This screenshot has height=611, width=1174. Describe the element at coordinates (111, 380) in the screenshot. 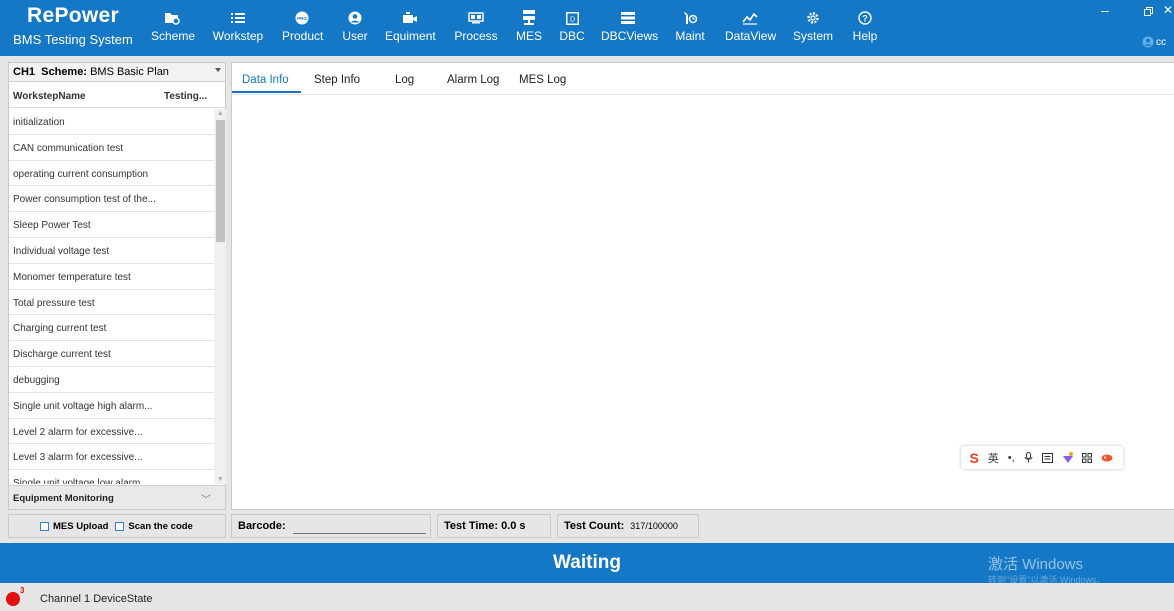

I see `workstep-list-item: debugging` at that location.